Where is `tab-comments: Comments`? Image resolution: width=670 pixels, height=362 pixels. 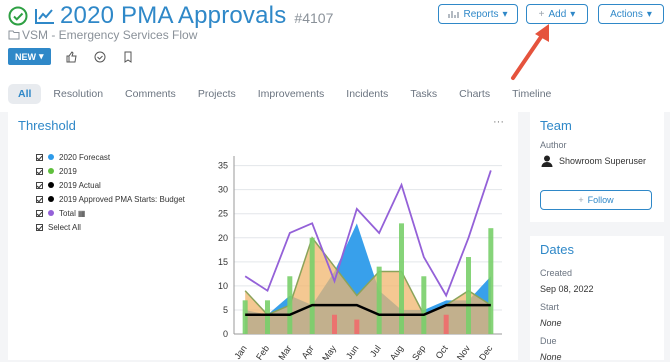 tab-comments: Comments is located at coordinates (150, 94).